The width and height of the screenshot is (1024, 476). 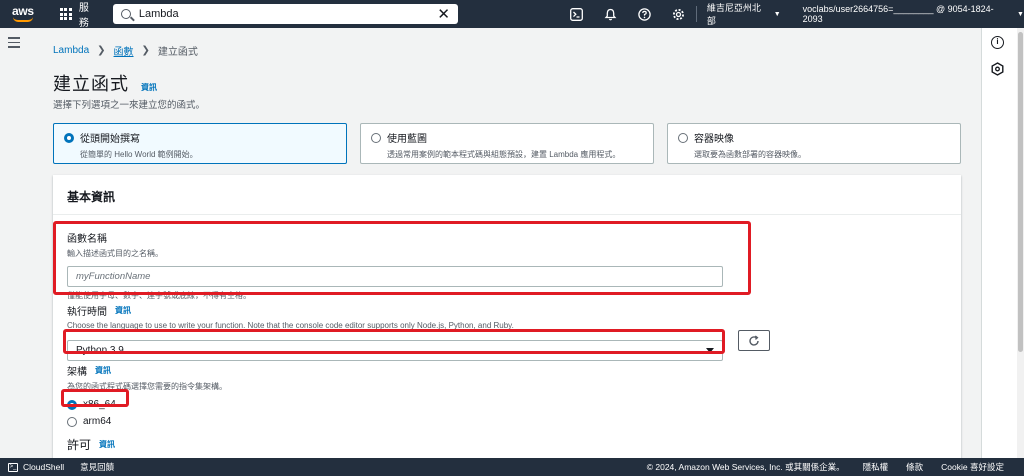 I want to click on info-panel-icon: i, so click(x=997, y=42).